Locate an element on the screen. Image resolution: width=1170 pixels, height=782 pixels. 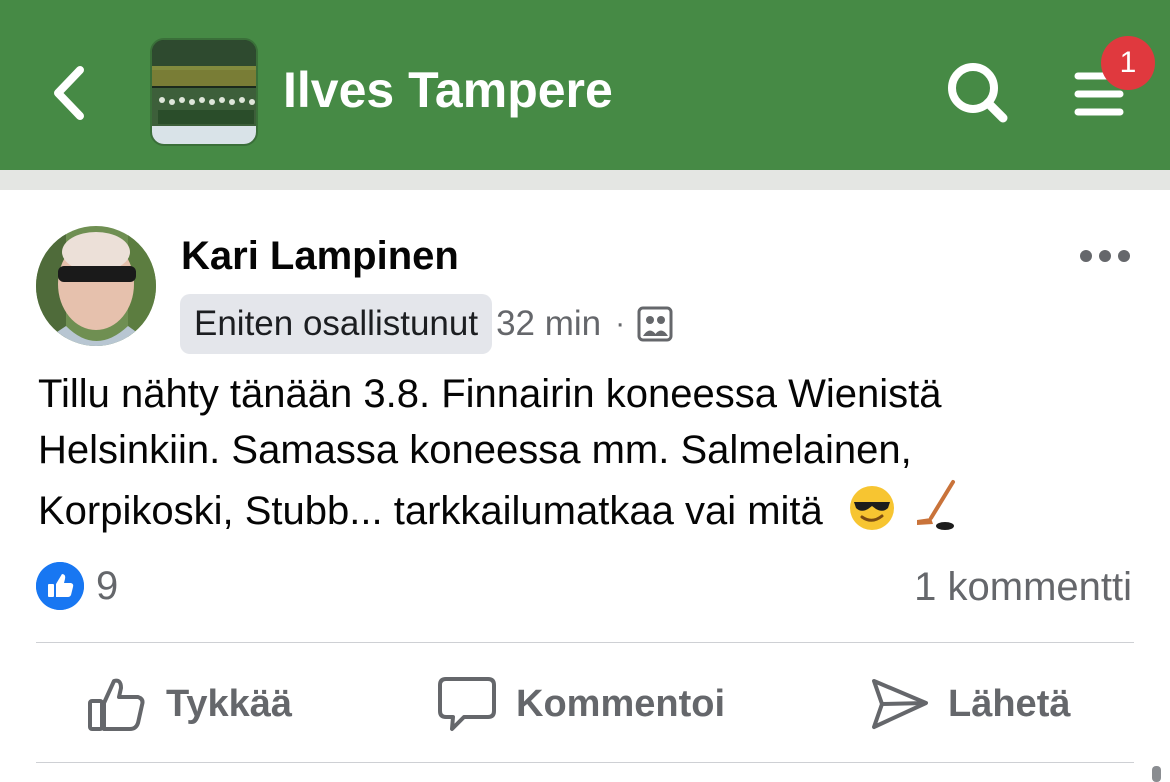
back-button is located at coordinates (70, 93).